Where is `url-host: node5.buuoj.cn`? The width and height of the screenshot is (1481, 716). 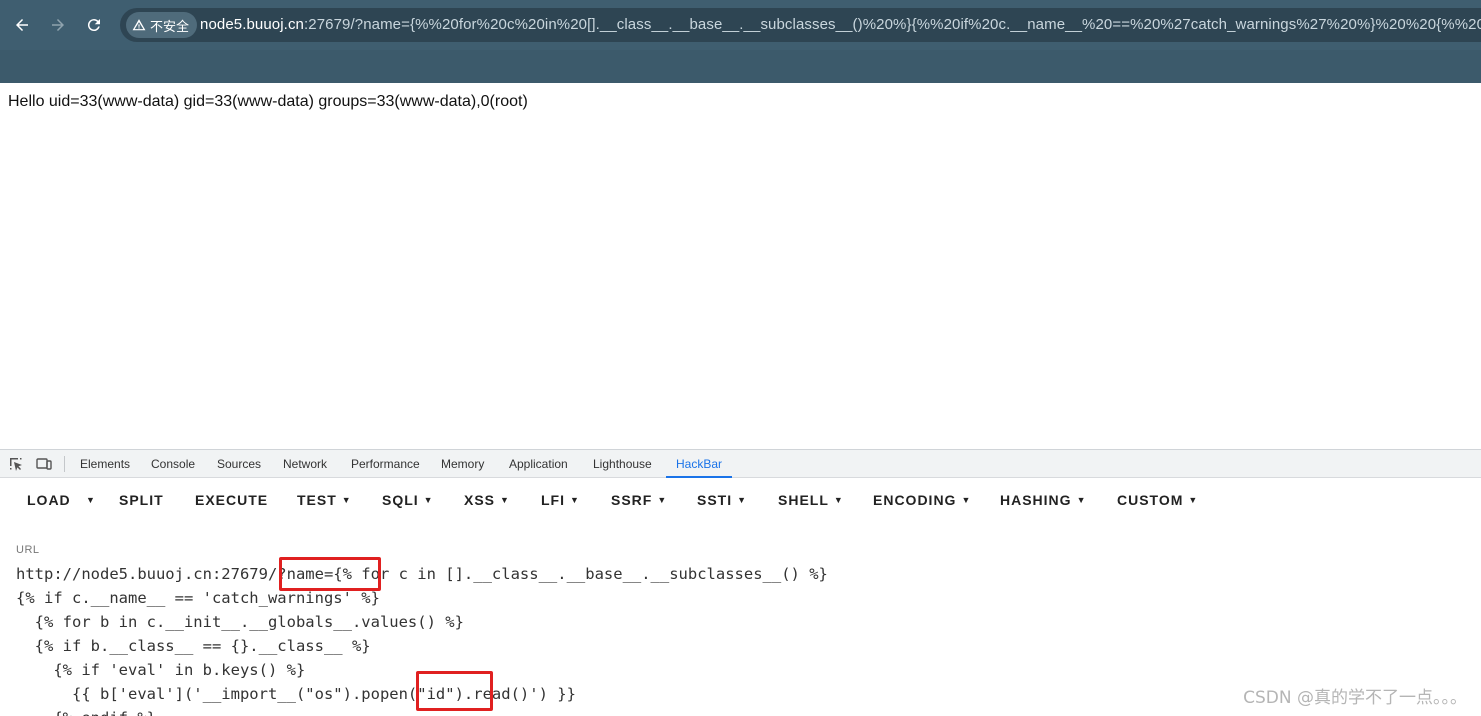
url-host: node5.buuoj.cn is located at coordinates (252, 24).